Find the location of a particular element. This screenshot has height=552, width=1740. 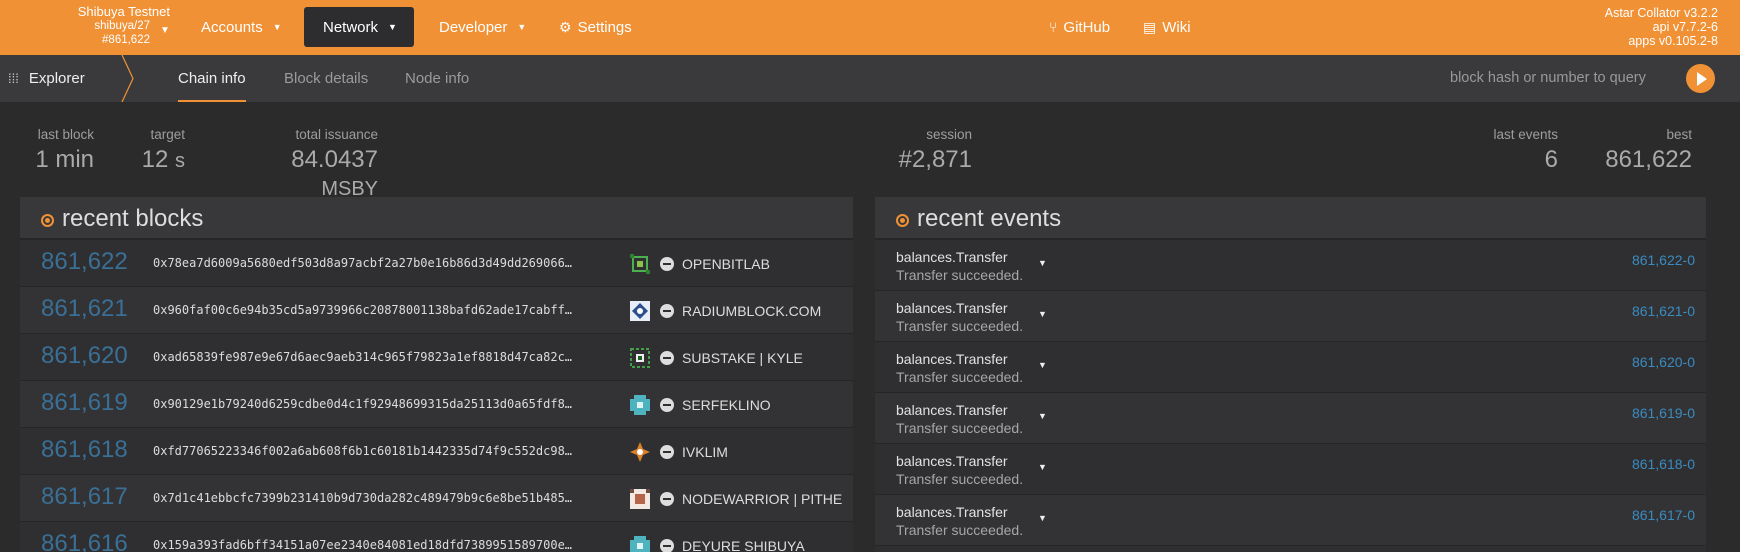

block-number-link: 861,622 is located at coordinates (84, 262).